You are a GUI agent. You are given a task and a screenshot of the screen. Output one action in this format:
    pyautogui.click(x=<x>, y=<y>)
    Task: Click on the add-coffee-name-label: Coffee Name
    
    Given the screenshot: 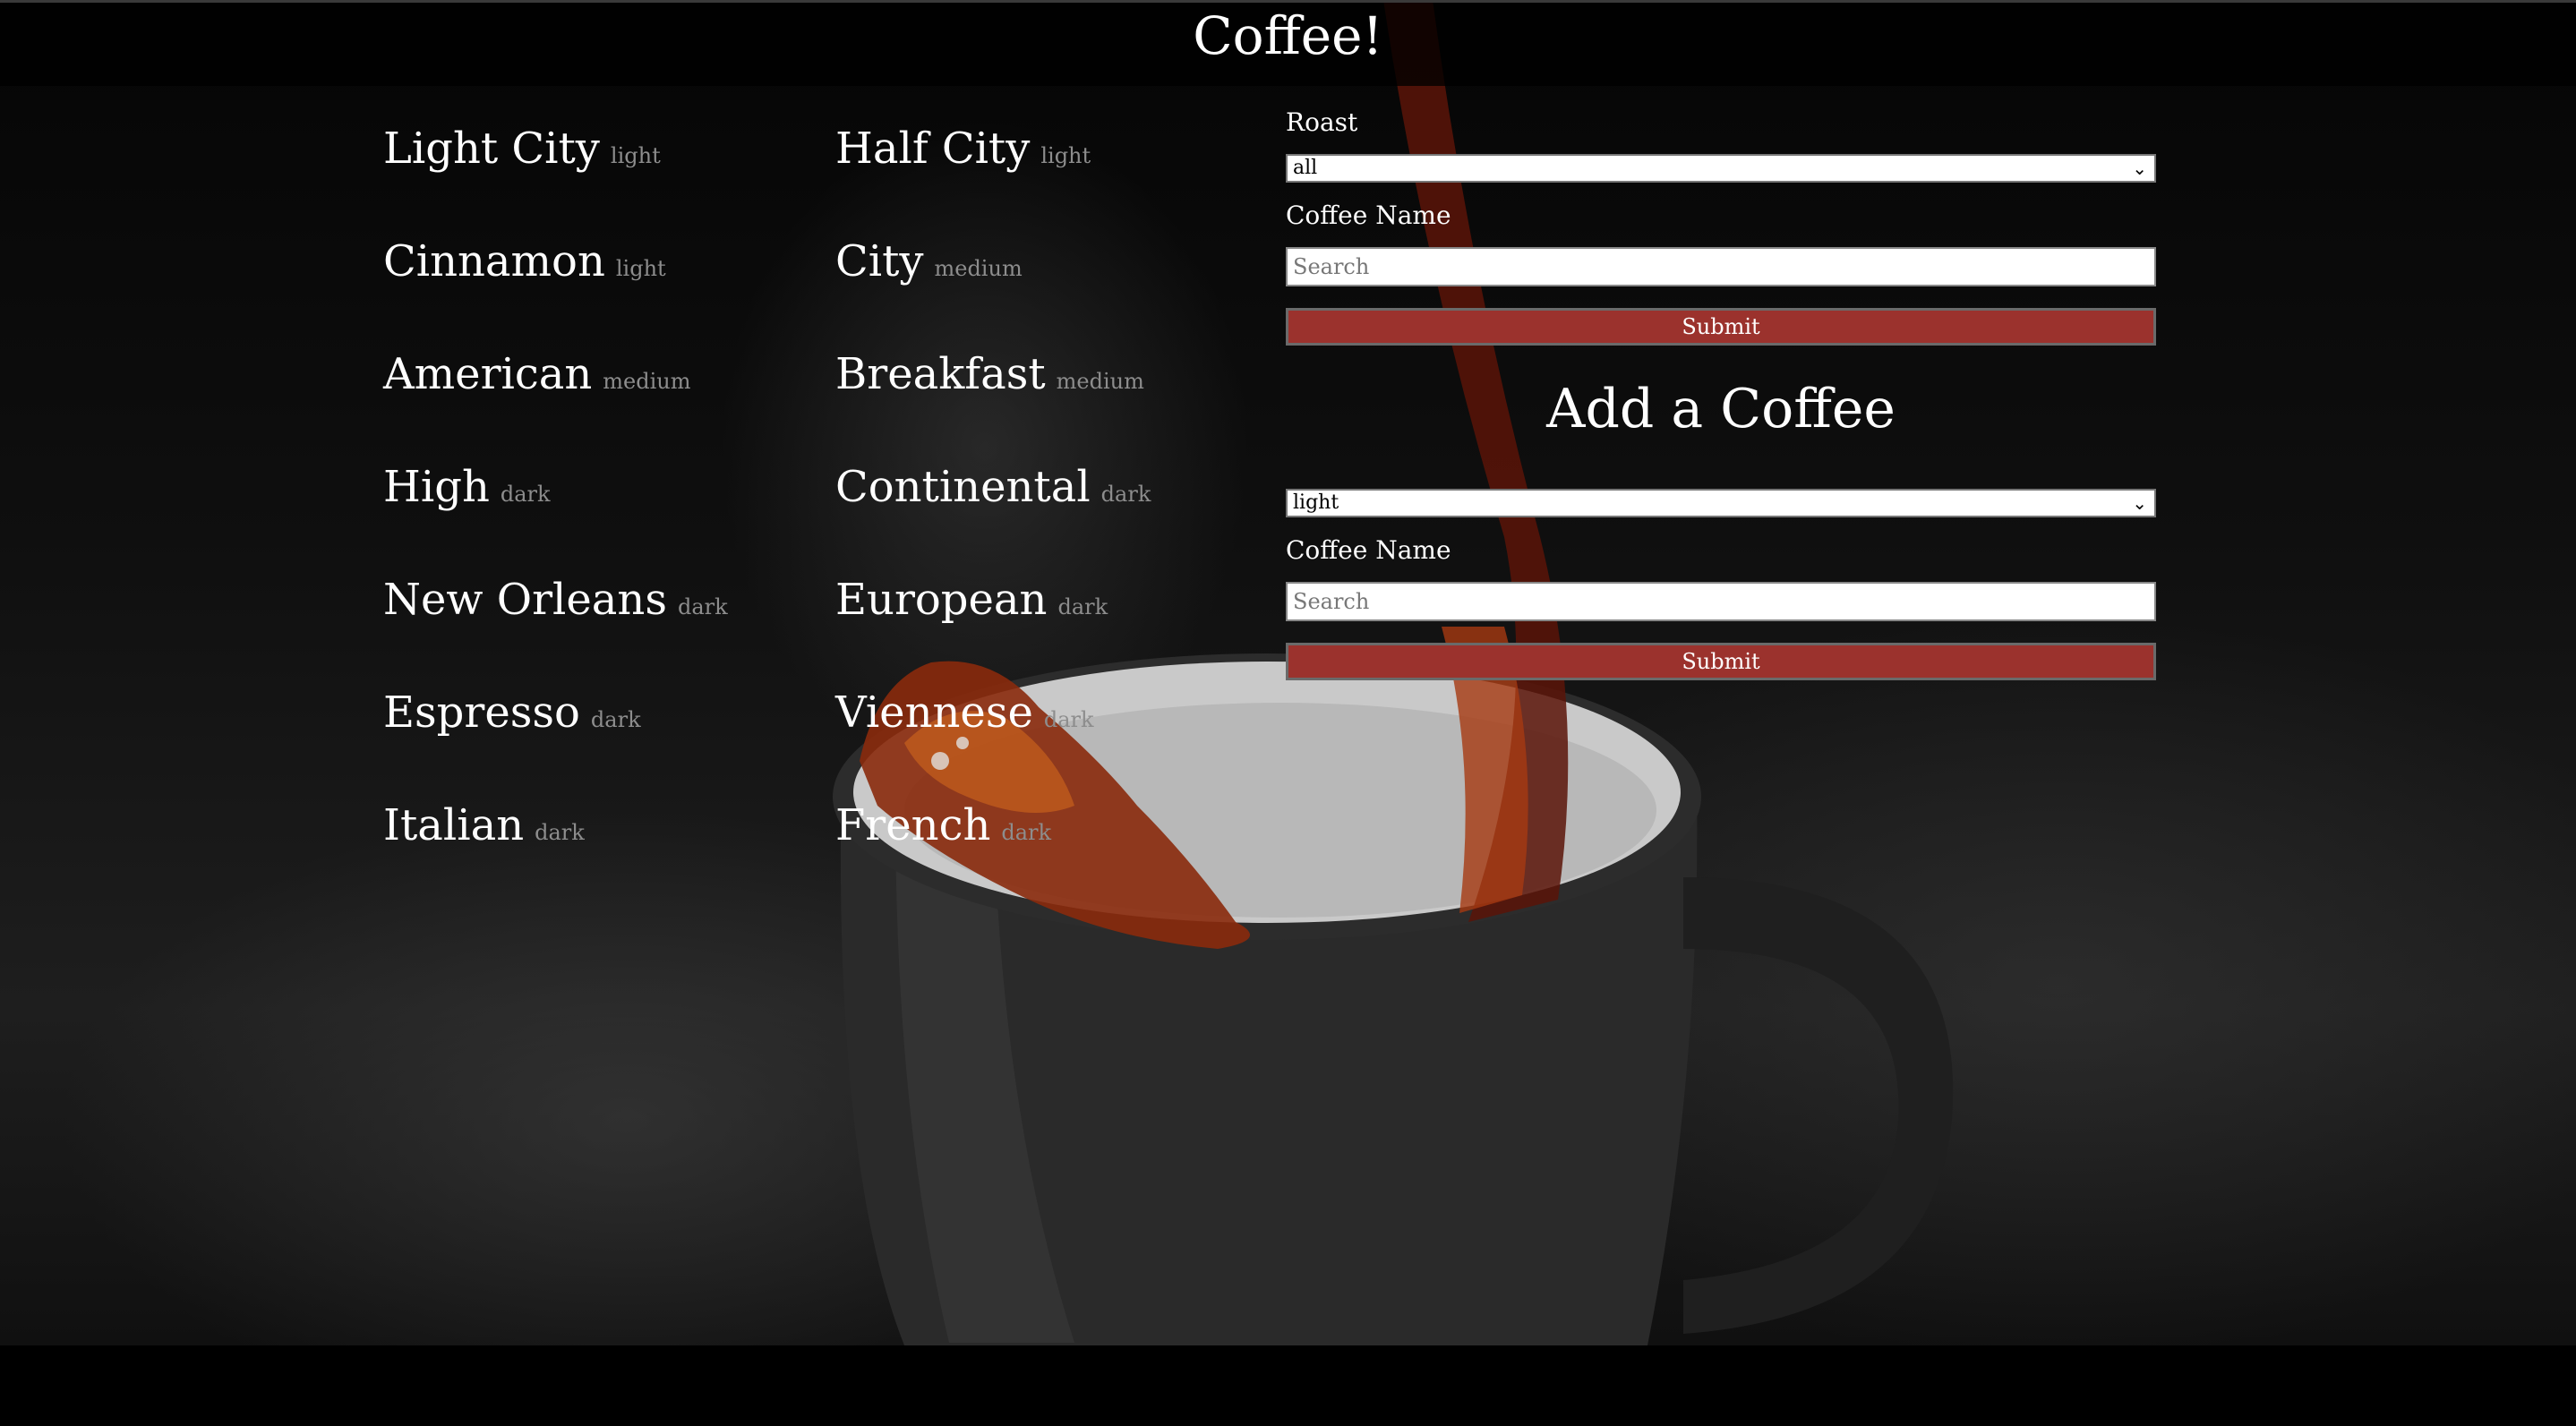 What is the action you would take?
    pyautogui.click(x=1368, y=550)
    